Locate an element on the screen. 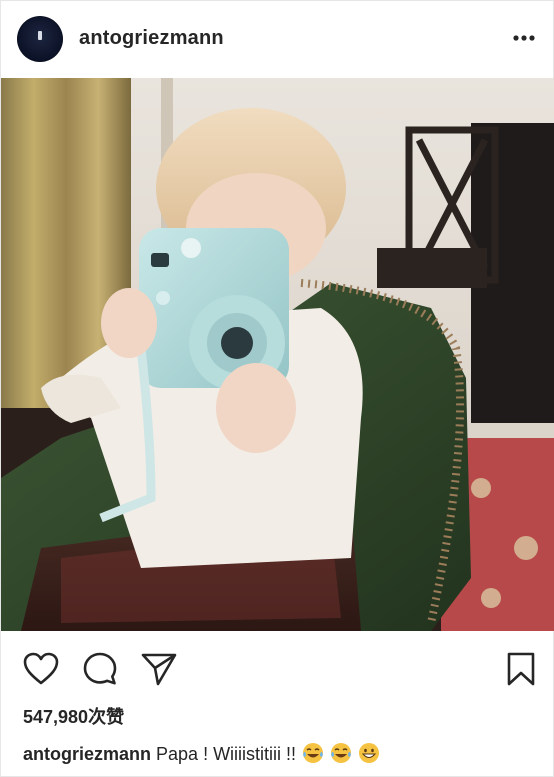 Image resolution: width=554 pixels, height=777 pixels. more-options-icon is located at coordinates (524, 38).